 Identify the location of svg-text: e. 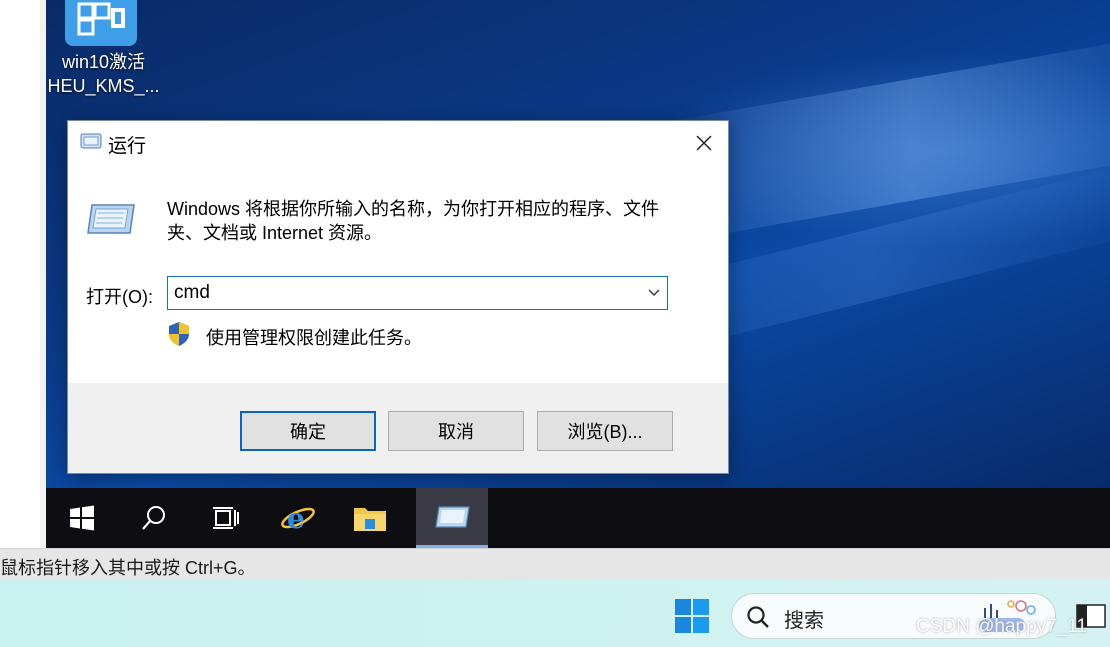
(296, 518).